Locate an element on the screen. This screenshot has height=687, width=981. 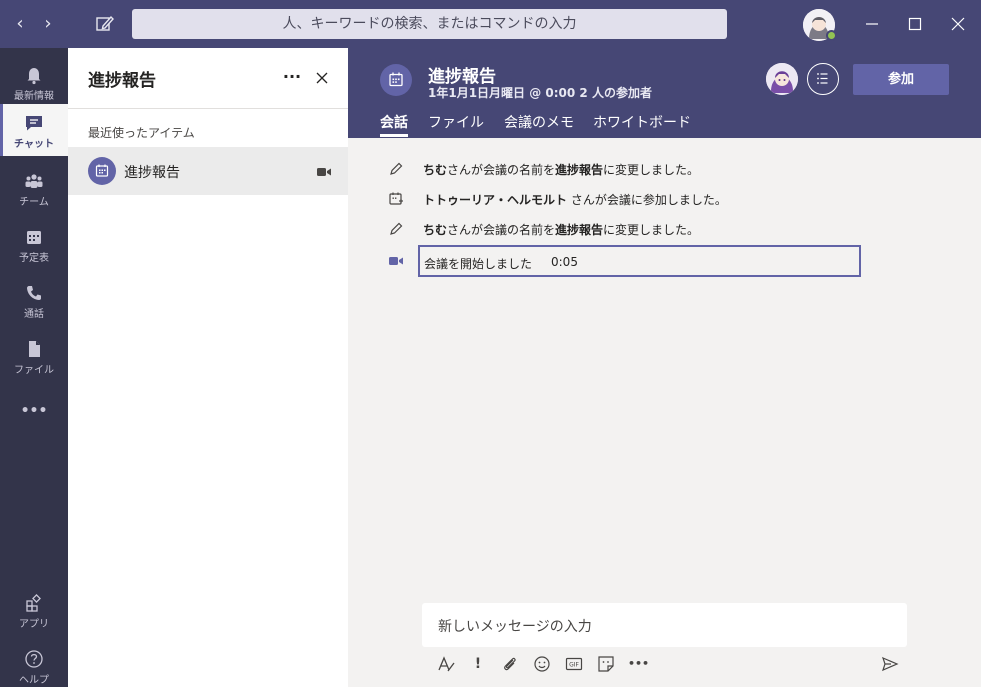
rail-label: ファイル is located at coordinates (34, 370).